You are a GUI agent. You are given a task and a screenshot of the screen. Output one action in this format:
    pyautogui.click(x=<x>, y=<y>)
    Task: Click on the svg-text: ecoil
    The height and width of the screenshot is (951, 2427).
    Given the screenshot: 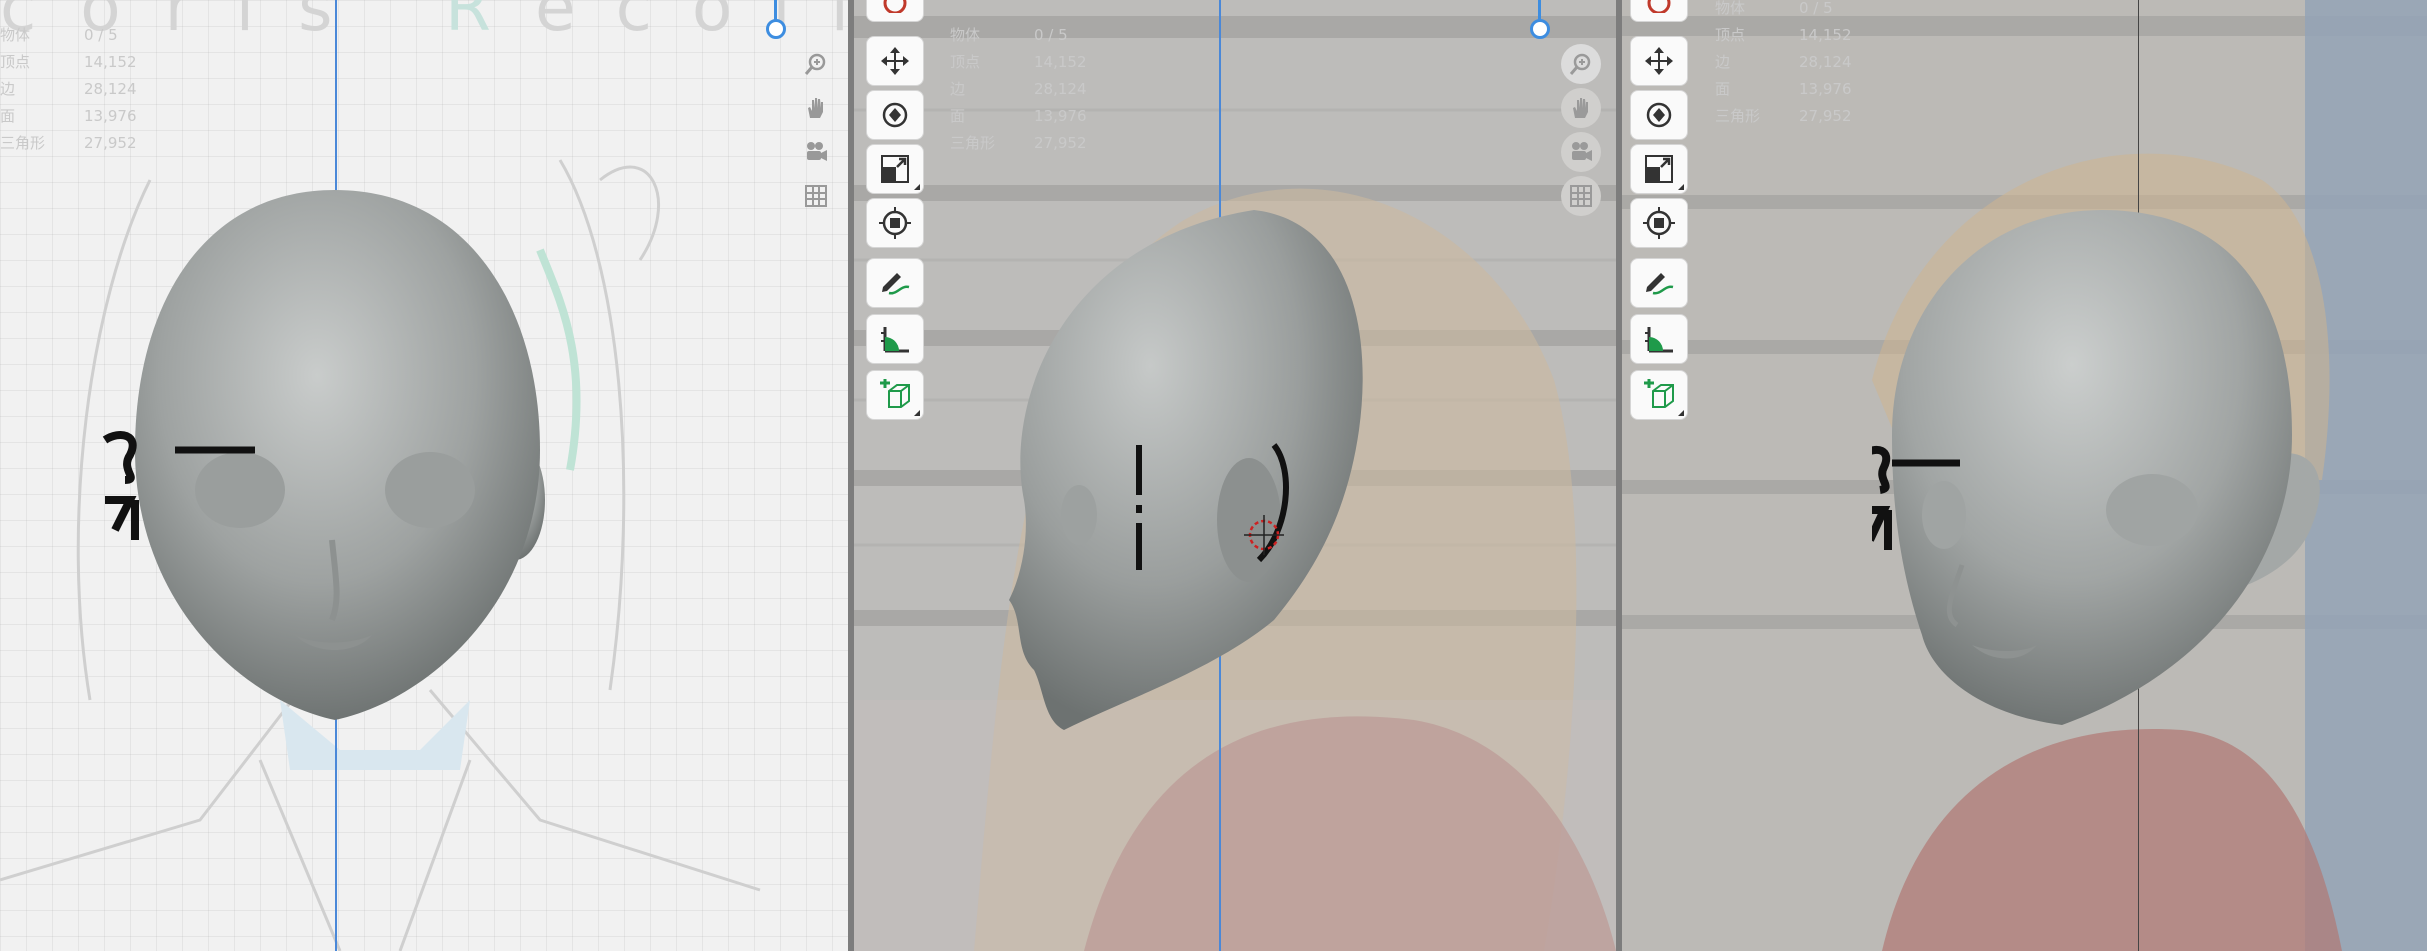 What is the action you would take?
    pyautogui.click(x=691, y=23)
    